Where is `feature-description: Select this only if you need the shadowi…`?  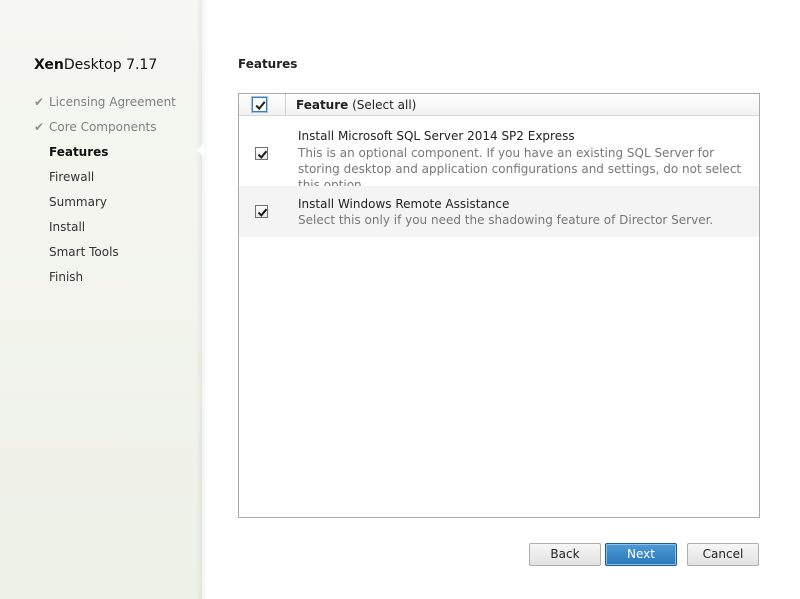 feature-description: Select this only if you need the shadowi… is located at coordinates (506, 220).